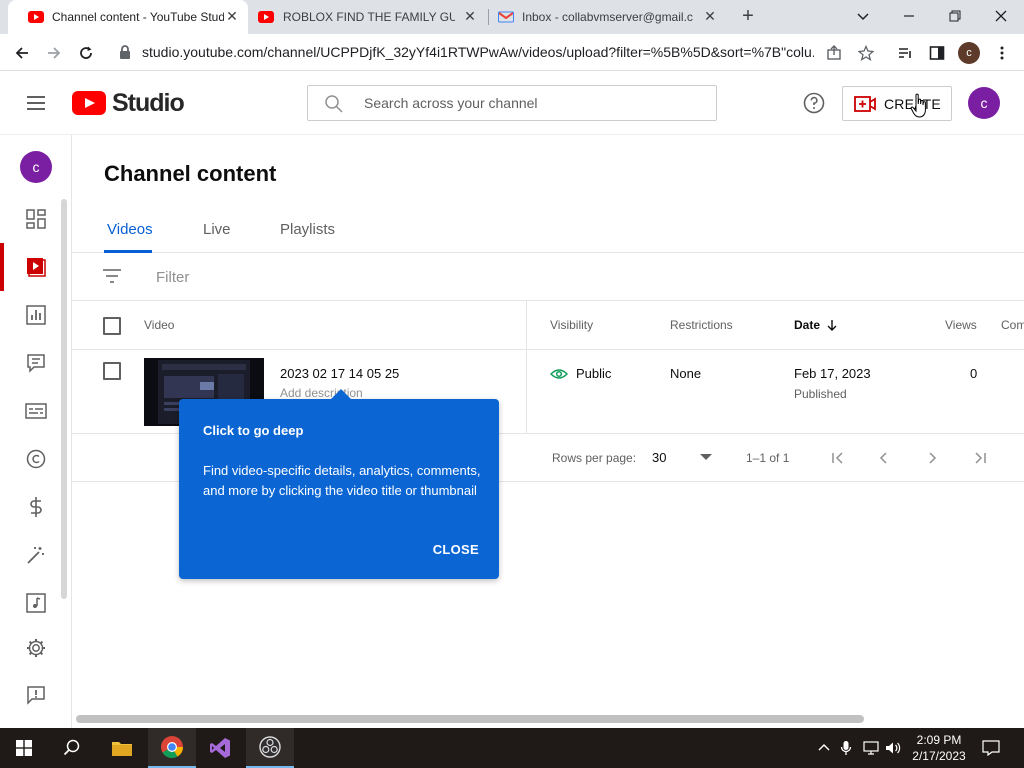 This screenshot has height=768, width=1024. I want to click on youtube-logo-icon, so click(89, 103).